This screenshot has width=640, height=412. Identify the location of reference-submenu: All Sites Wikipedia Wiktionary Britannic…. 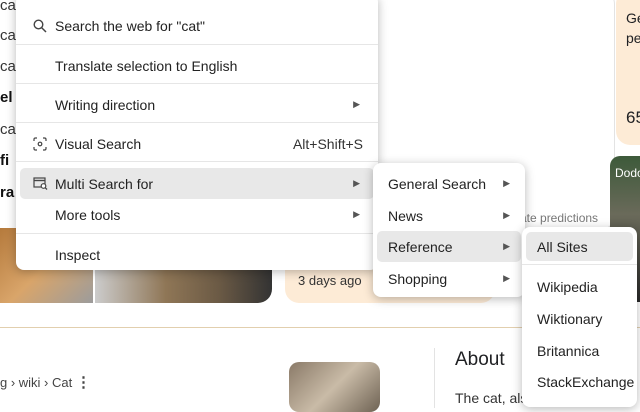
(579, 317).